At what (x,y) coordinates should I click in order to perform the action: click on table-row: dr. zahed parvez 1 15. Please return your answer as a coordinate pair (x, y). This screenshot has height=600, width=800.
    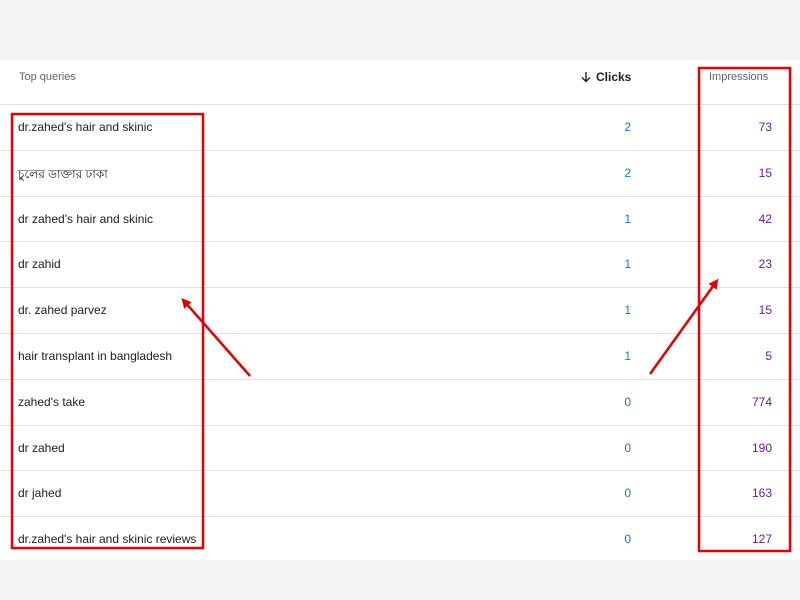
    Looking at the image, I should click on (400, 311).